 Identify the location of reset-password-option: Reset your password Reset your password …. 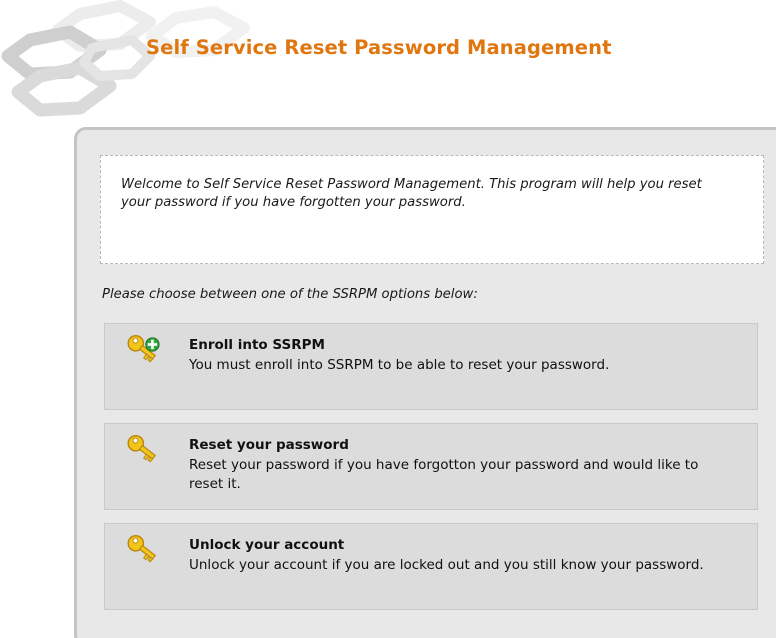
(431, 466).